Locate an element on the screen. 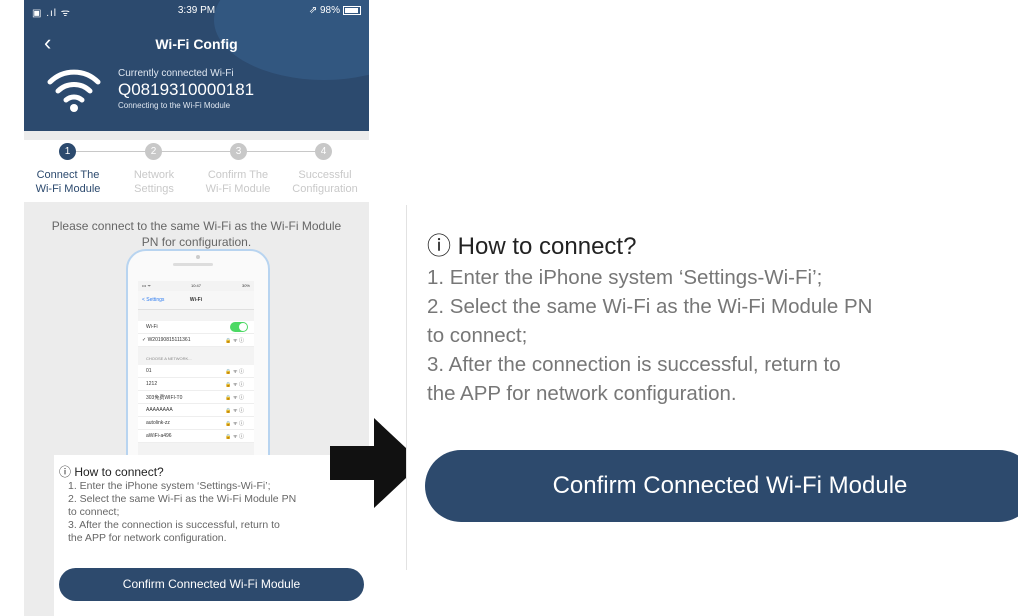 This screenshot has width=1018, height=616. mini-network-name: 1212 is located at coordinates (152, 384).